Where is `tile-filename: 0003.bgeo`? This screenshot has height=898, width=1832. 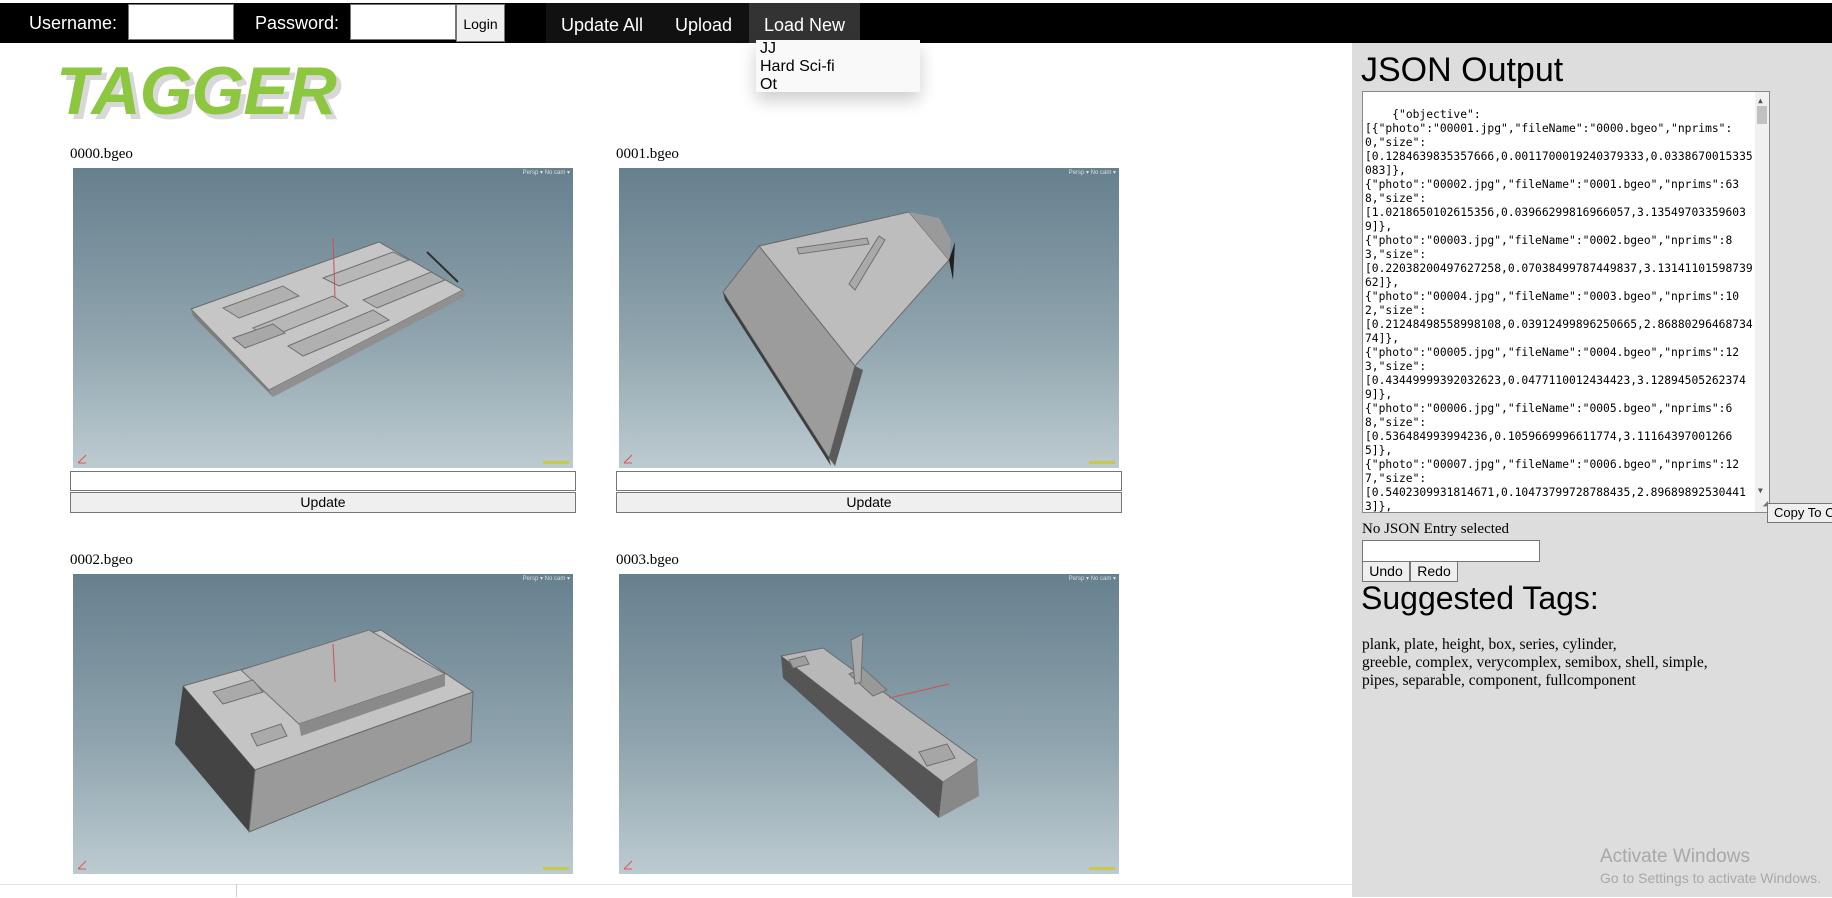
tile-filename: 0003.bgeo is located at coordinates (647, 560).